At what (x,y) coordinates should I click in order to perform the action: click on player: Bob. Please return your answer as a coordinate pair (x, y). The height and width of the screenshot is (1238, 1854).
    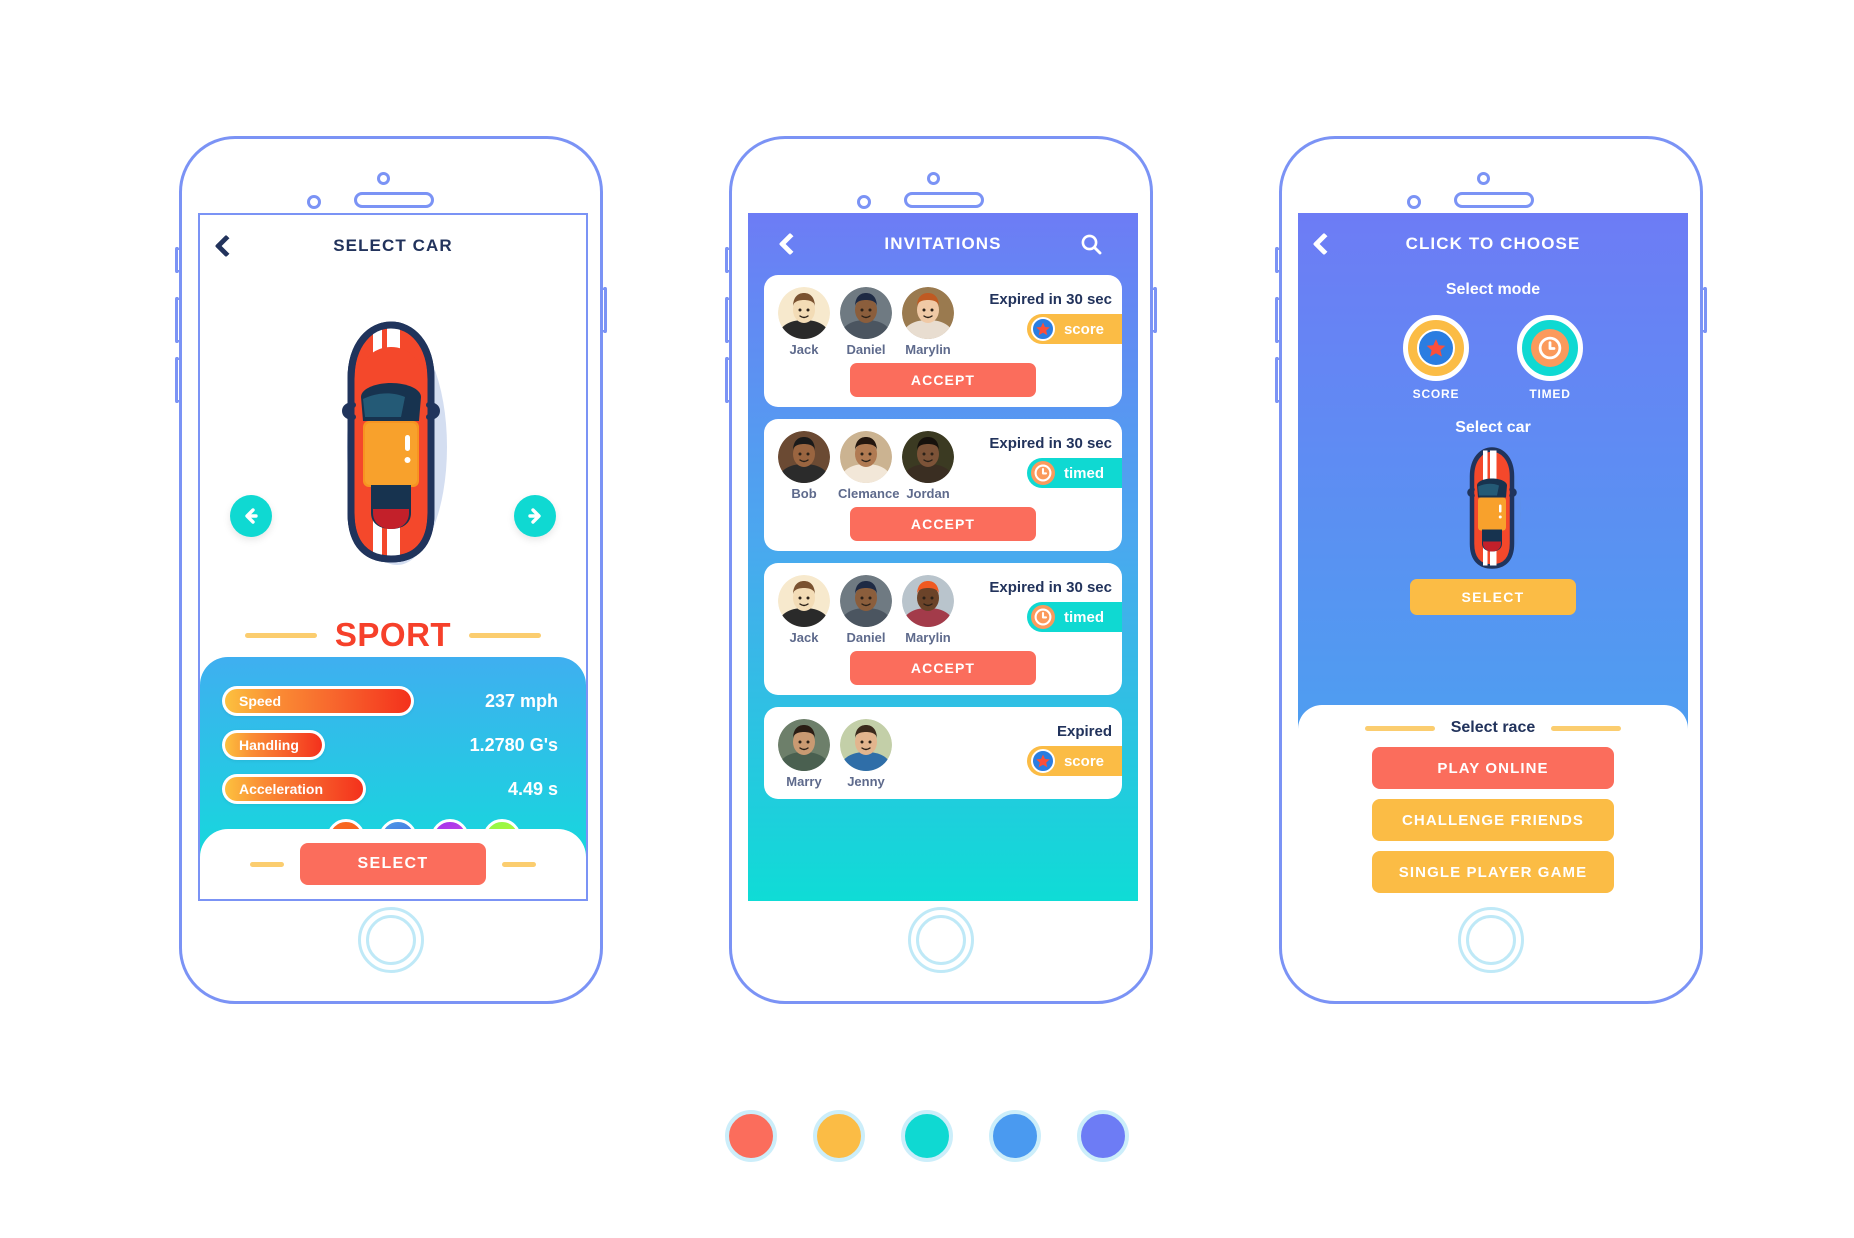
    Looking at the image, I should click on (804, 466).